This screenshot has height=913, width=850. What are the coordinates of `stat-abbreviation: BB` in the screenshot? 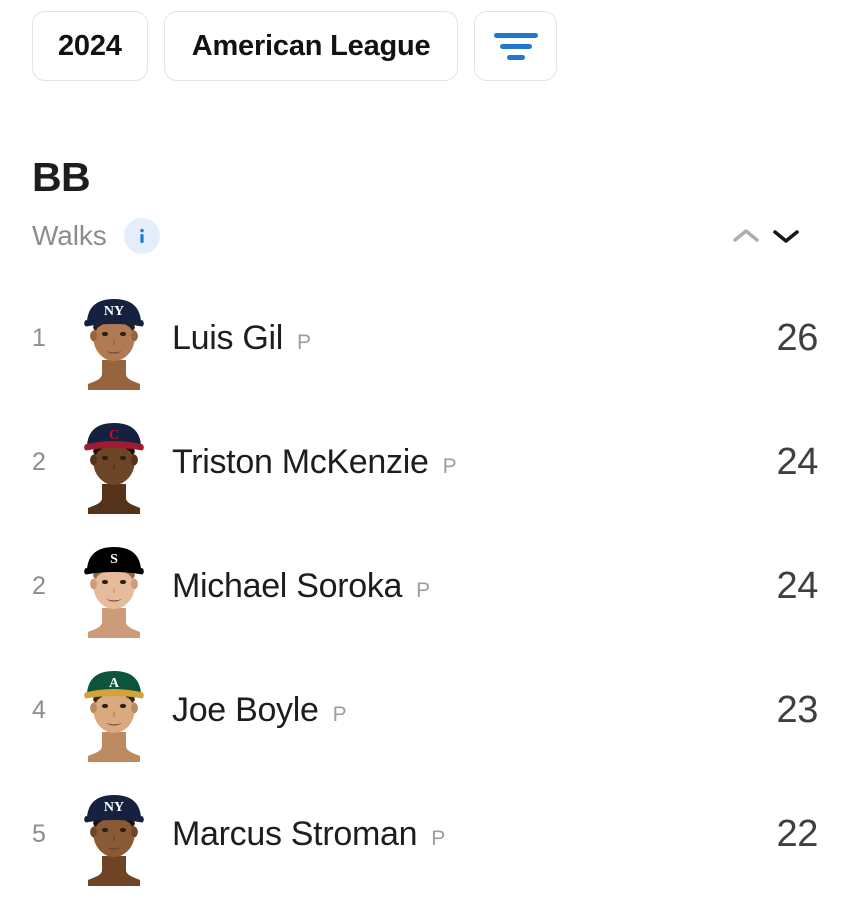 It's located at (61, 177).